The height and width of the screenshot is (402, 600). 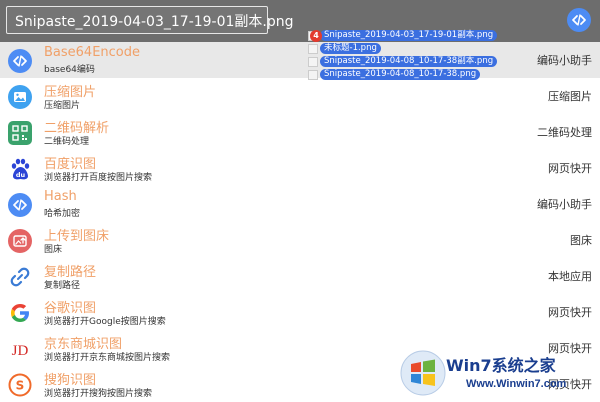 I want to click on watermark-url: Www.Winwin7.com, so click(x=516, y=384).